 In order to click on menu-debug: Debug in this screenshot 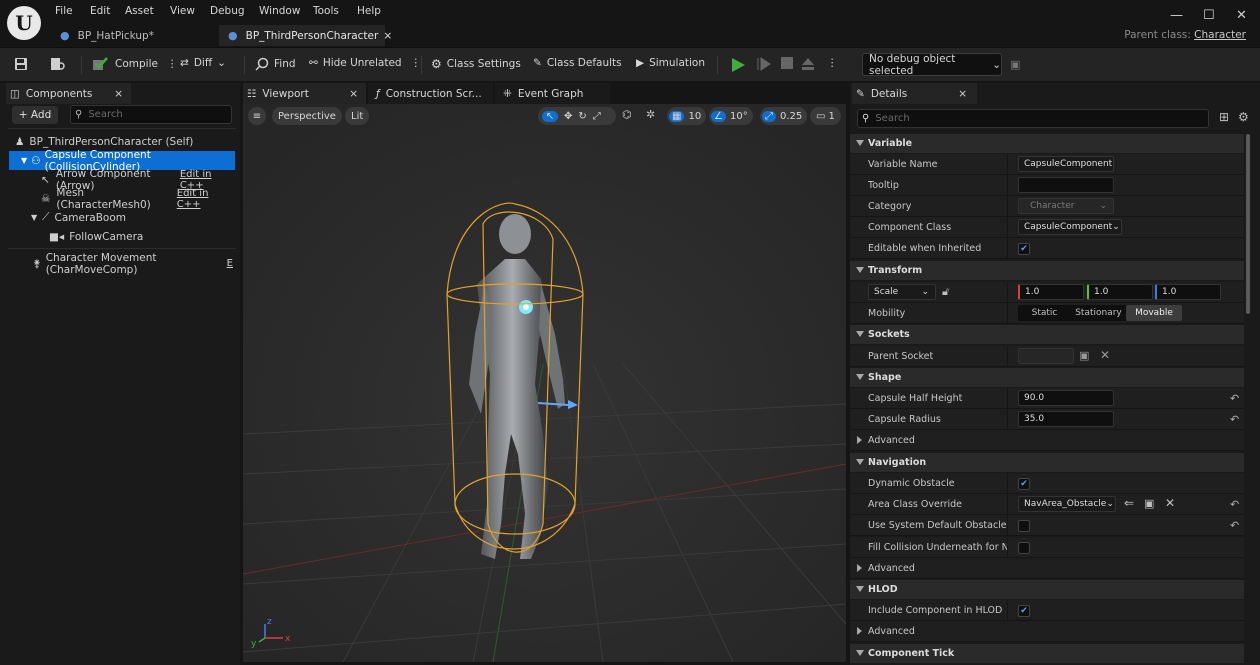, I will do `click(227, 11)`.